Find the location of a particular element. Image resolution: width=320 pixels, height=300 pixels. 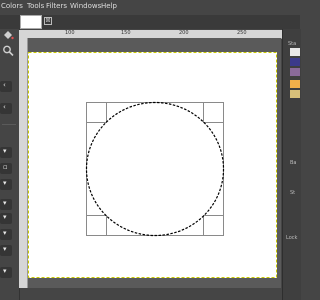

ruler-tick-label: 150 is located at coordinates (126, 33).